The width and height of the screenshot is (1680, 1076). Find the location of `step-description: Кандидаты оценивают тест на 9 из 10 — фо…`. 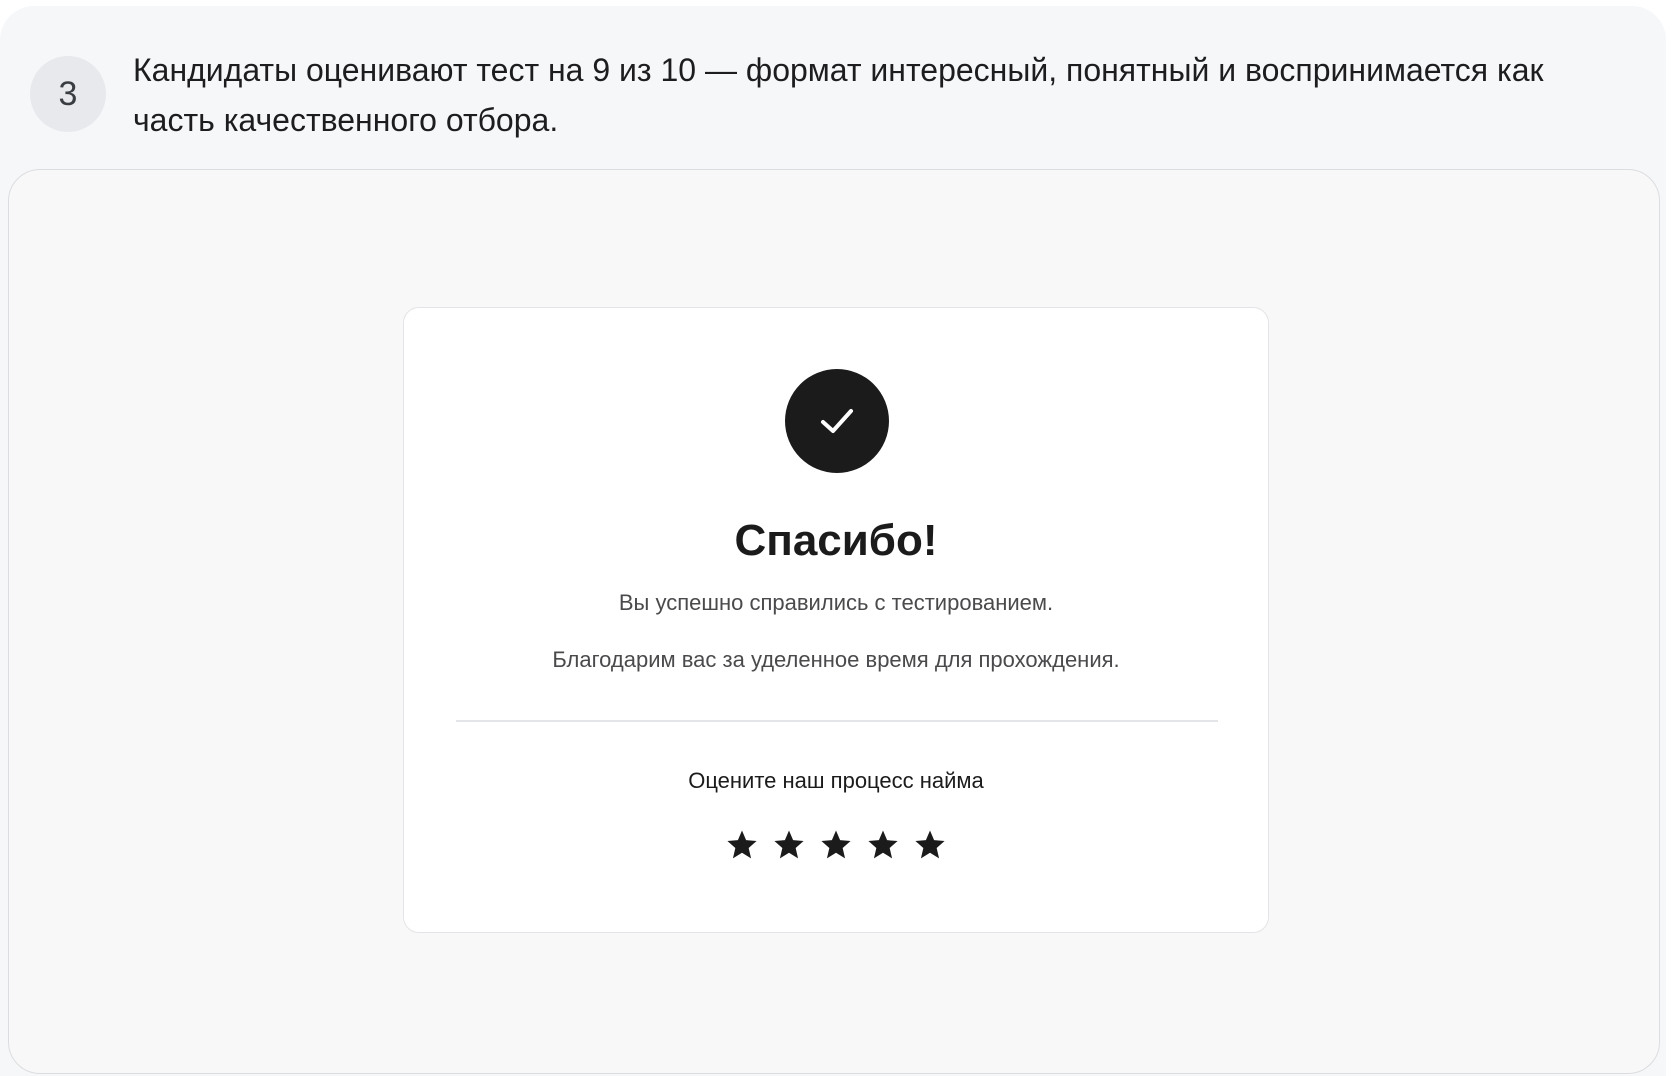

step-description: Кандидаты оценивают тест на 9 из 10 — фо… is located at coordinates (838, 95).